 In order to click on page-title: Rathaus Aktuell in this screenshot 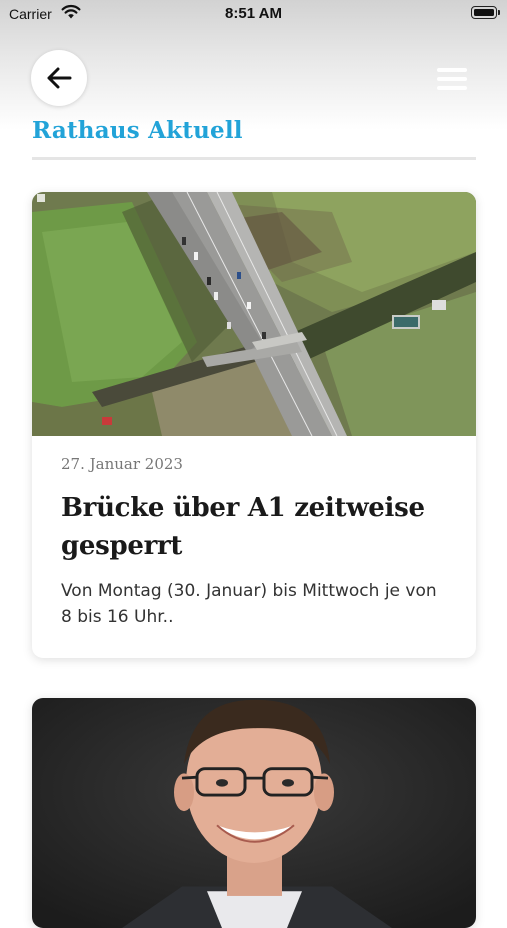, I will do `click(137, 130)`.